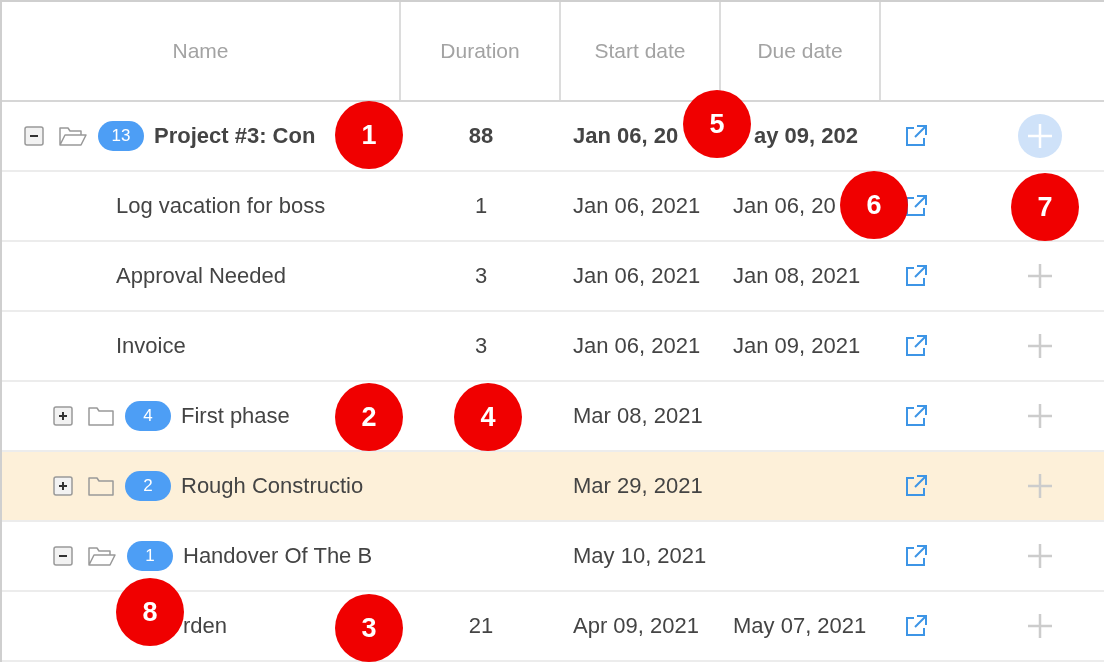  Describe the element at coordinates (797, 345) in the screenshot. I see `due-date: Jan 09, 2021` at that location.